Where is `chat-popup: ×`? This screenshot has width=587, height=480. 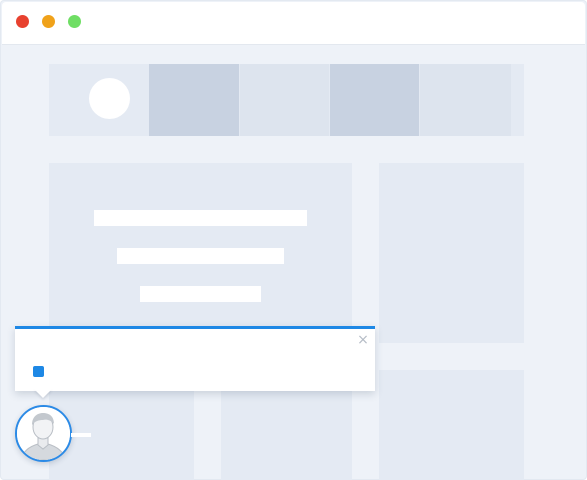 chat-popup: × is located at coordinates (195, 358).